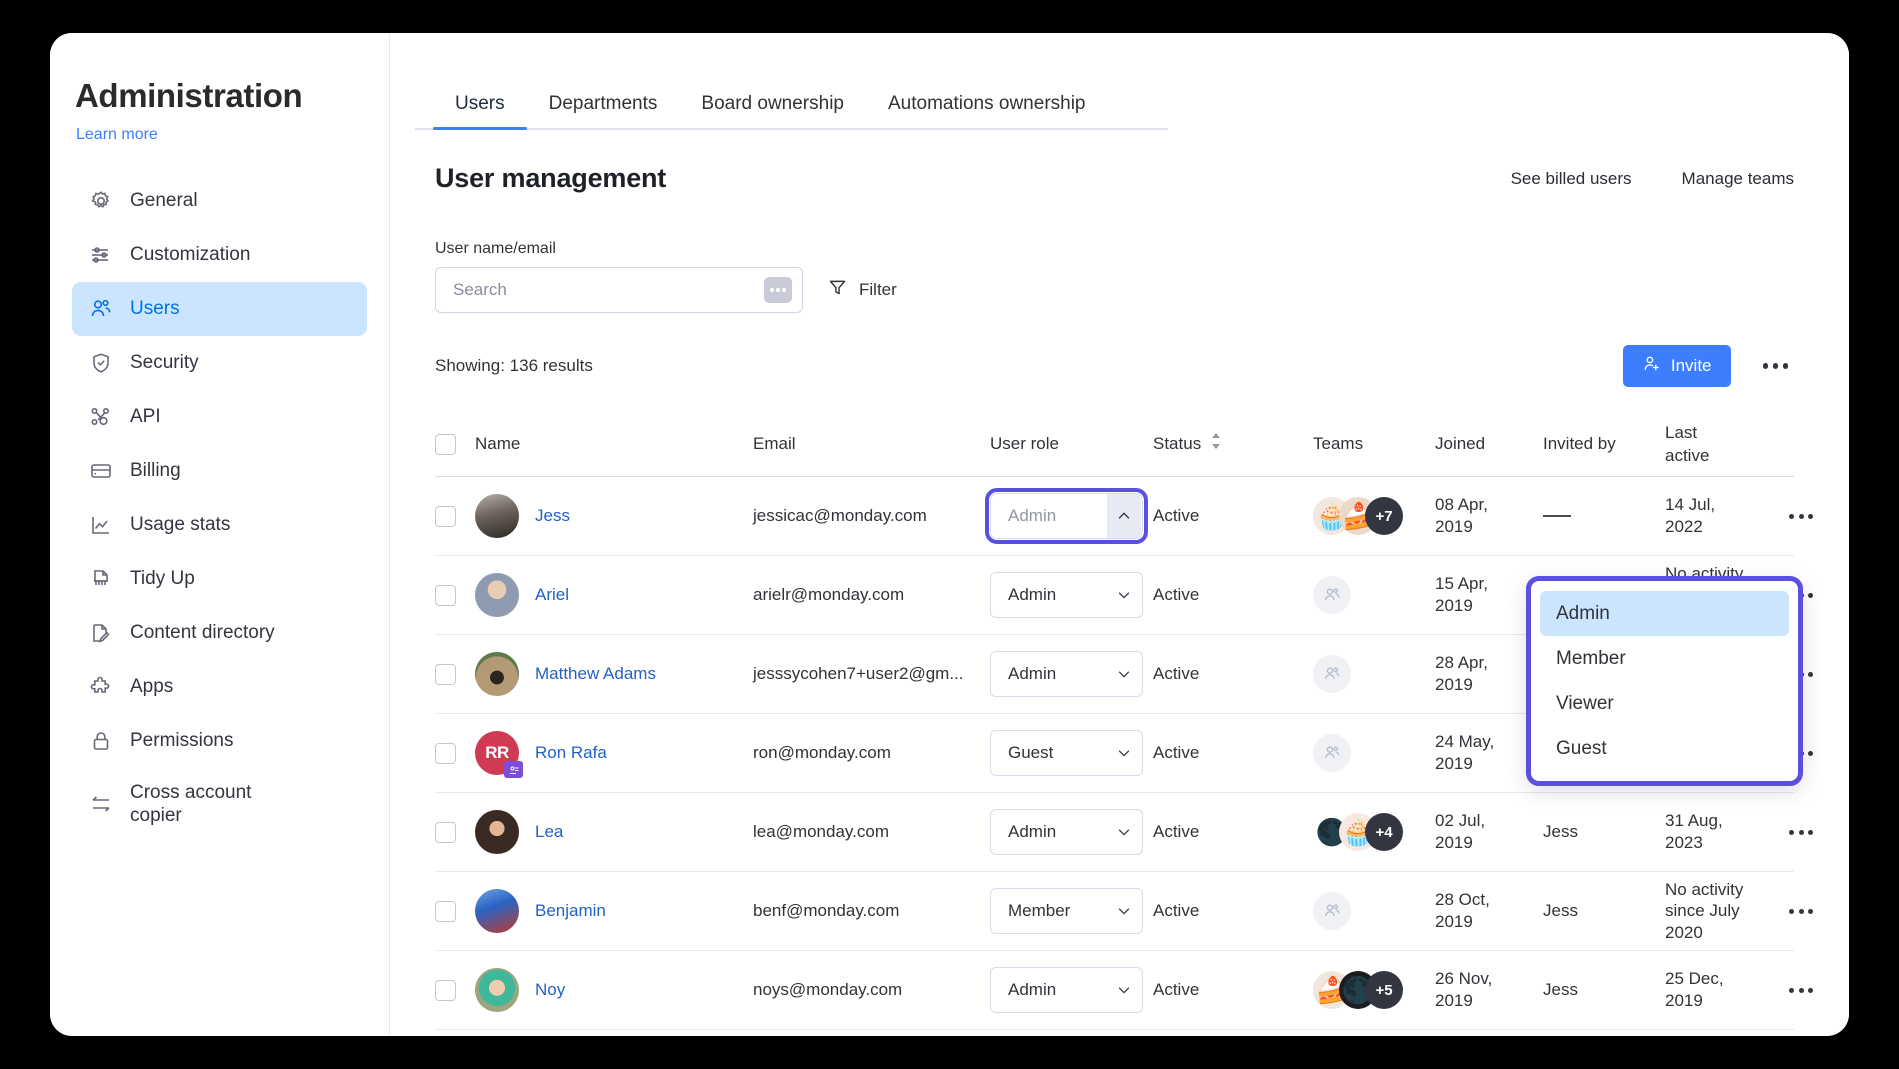  I want to click on avatar, so click(497, 911).